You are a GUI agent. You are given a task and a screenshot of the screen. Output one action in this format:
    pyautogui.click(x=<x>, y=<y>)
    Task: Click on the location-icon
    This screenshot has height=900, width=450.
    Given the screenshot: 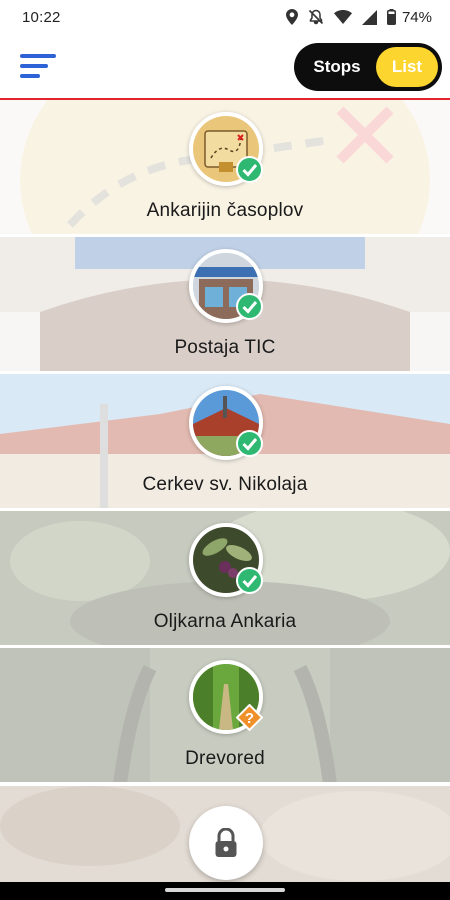 What is the action you would take?
    pyautogui.click(x=291, y=17)
    